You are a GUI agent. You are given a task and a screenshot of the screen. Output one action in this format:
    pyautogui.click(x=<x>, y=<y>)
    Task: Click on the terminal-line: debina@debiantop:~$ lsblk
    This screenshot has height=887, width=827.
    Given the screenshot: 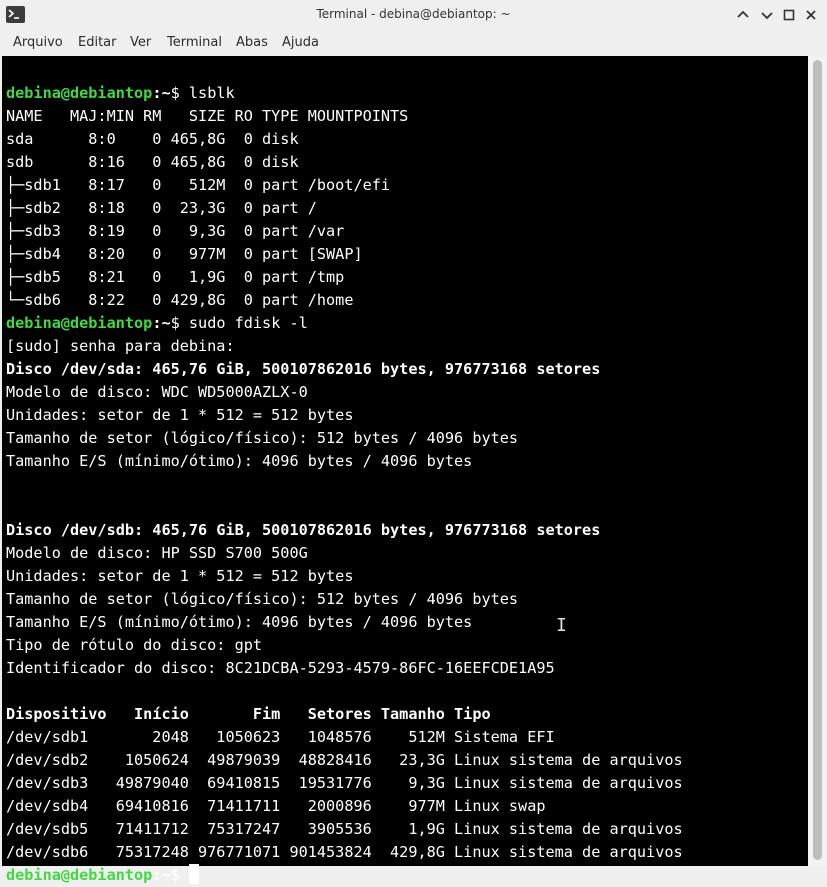 What is the action you would take?
    pyautogui.click(x=344, y=93)
    